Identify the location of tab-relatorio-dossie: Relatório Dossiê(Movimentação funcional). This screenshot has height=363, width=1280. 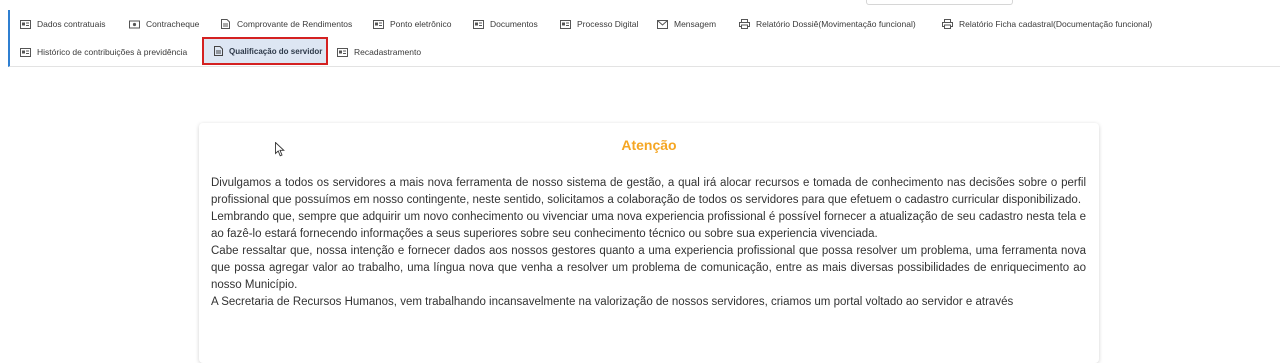
(827, 24).